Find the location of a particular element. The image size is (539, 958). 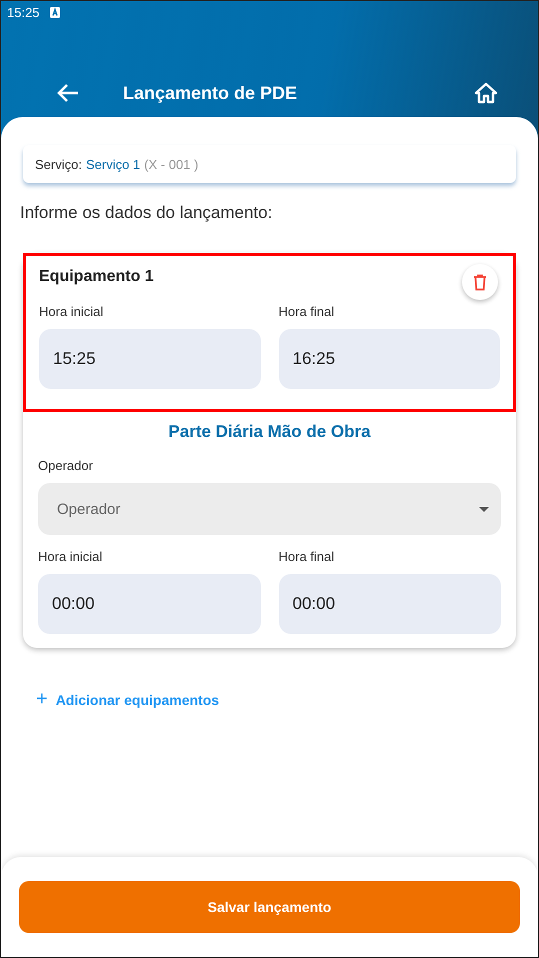

field-label: Operador is located at coordinates (66, 465).